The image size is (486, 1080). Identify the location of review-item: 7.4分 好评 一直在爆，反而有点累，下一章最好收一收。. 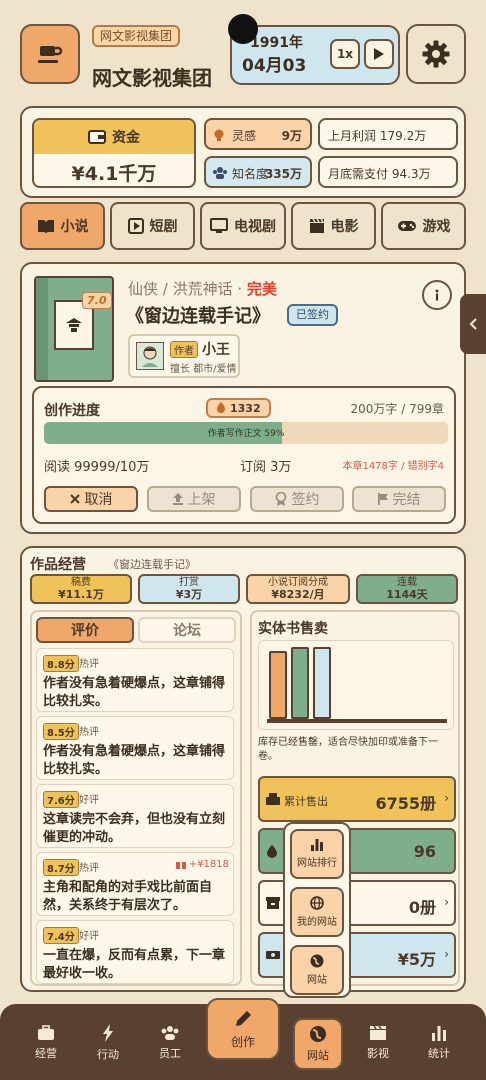
(135, 952).